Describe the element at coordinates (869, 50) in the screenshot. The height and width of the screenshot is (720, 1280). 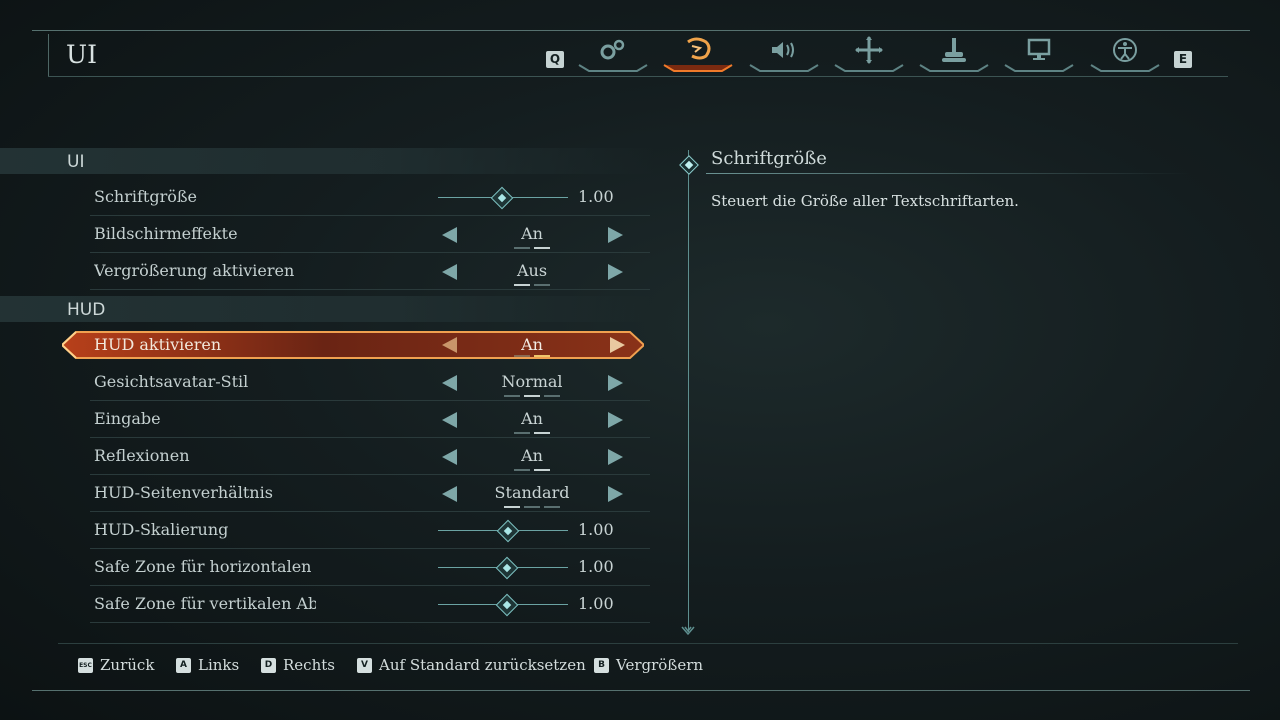
I see `dpad-icon` at that location.